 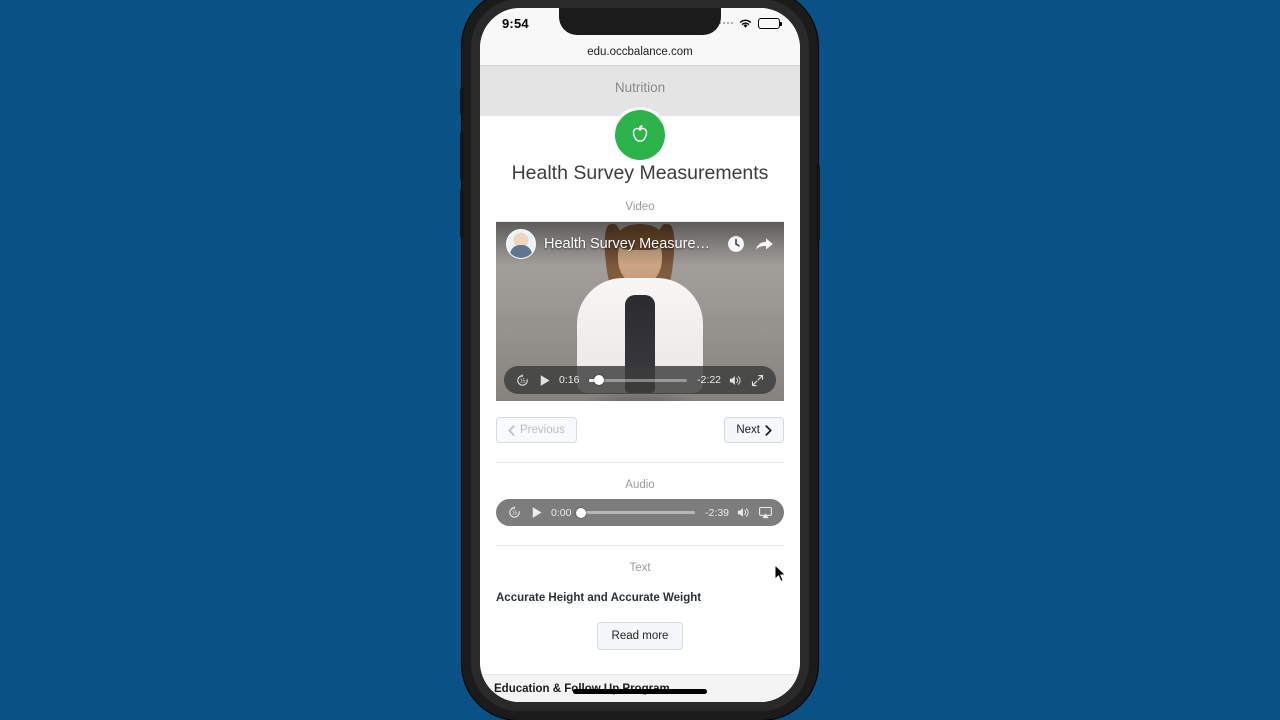 What do you see at coordinates (640, 422) in the screenshot?
I see `lesson-navigation: Previous Next` at bounding box center [640, 422].